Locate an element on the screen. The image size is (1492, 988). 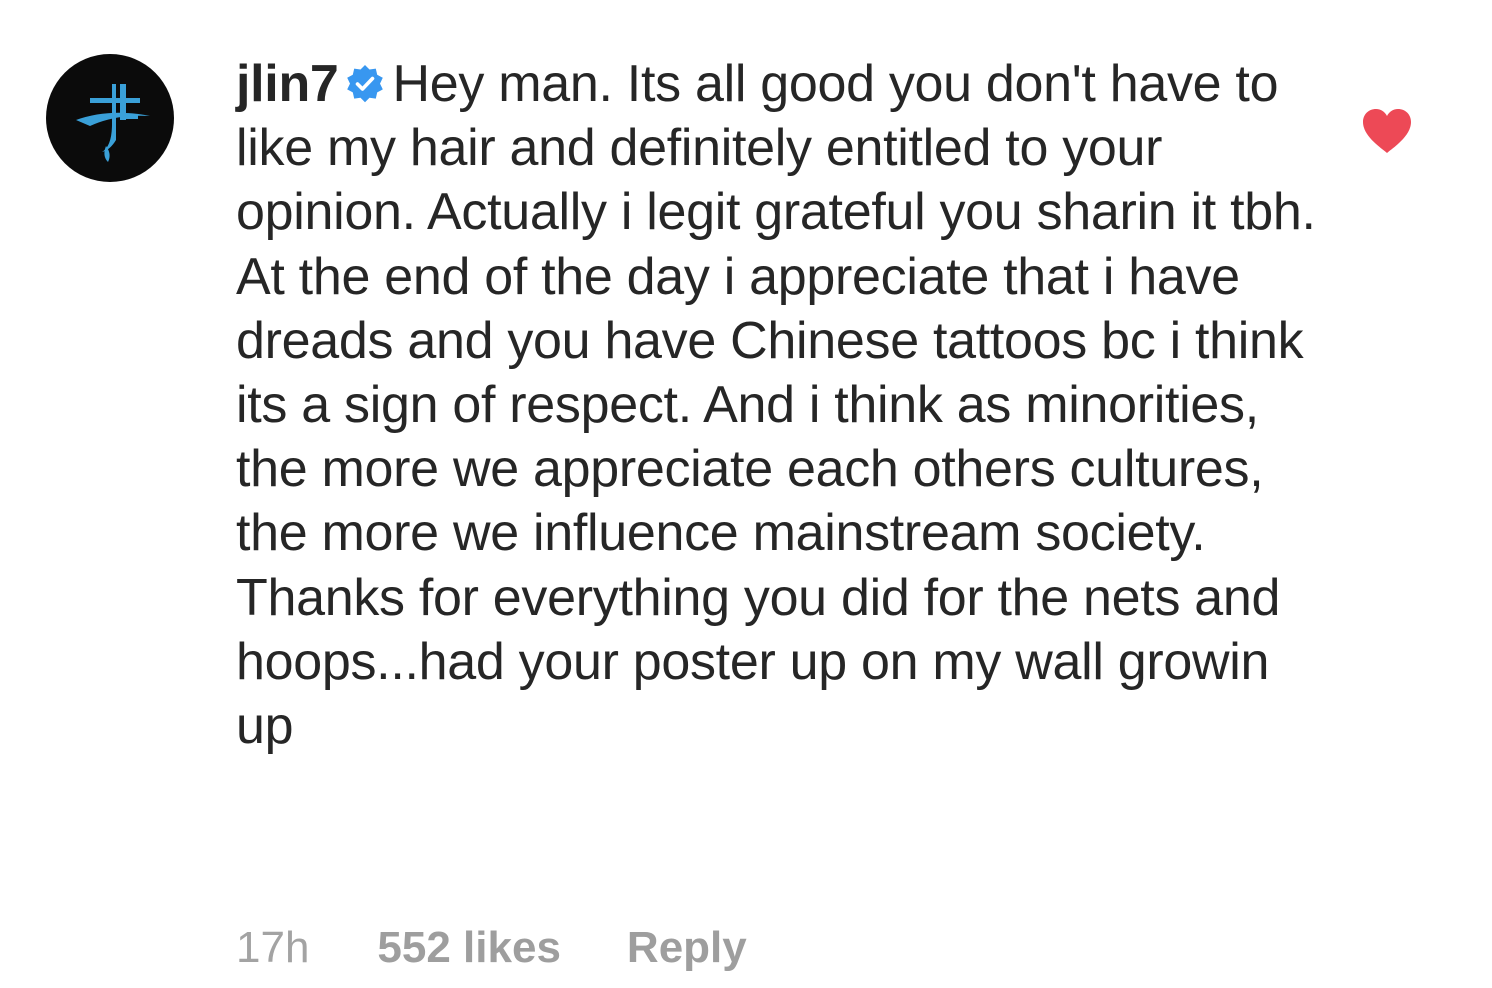
jl-logo-icon is located at coordinates (113, 123).